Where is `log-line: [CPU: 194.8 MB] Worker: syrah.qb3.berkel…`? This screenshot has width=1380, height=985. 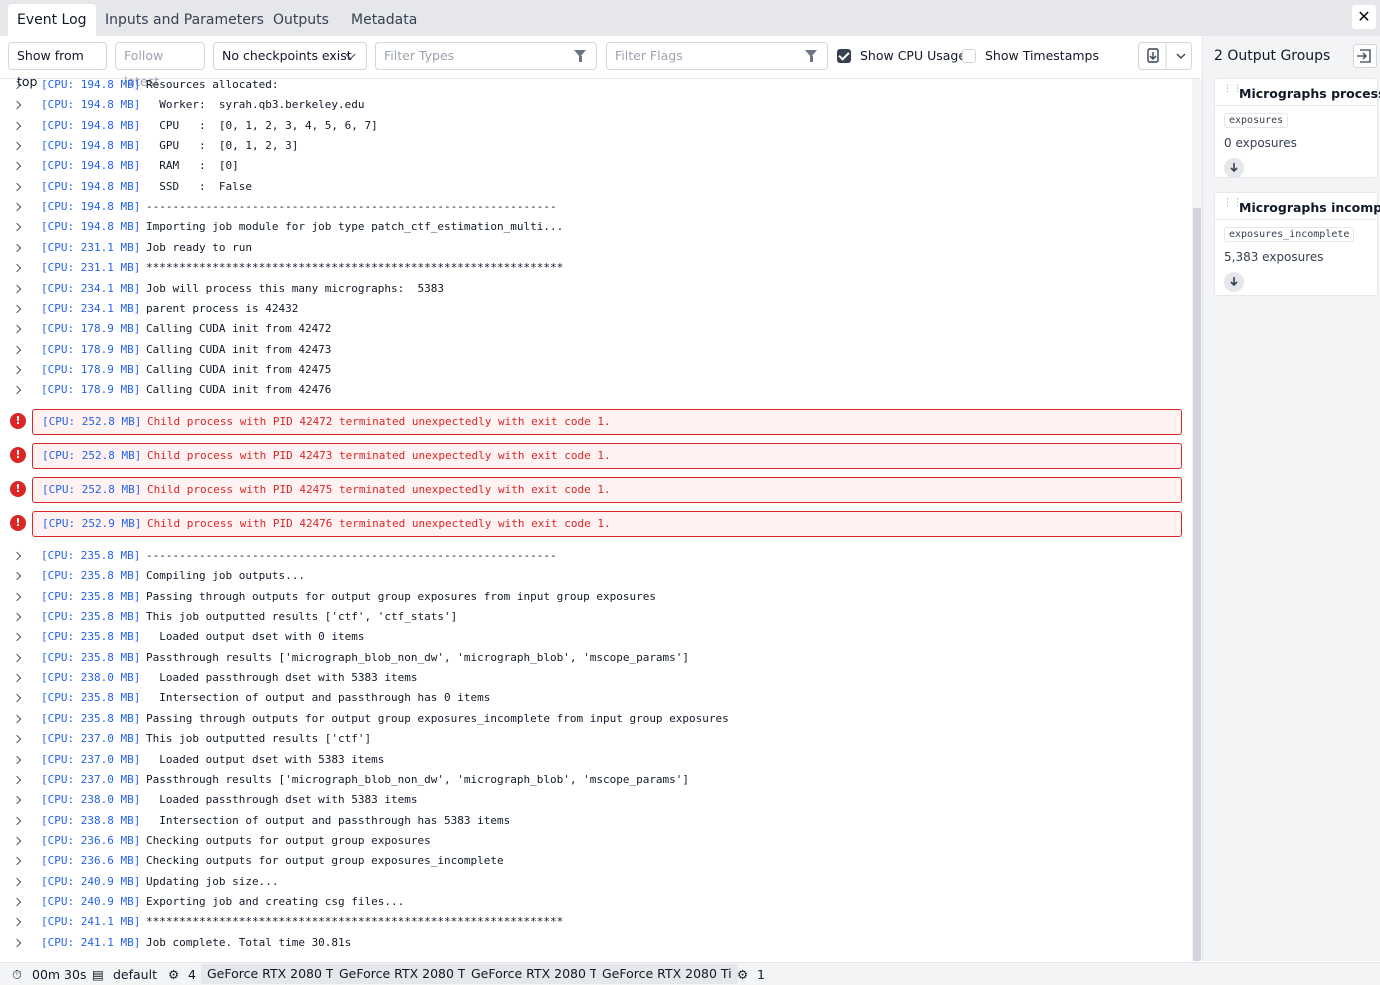 log-line: [CPU: 194.8 MB] Worker: syrah.qb3.berkel… is located at coordinates (590, 105).